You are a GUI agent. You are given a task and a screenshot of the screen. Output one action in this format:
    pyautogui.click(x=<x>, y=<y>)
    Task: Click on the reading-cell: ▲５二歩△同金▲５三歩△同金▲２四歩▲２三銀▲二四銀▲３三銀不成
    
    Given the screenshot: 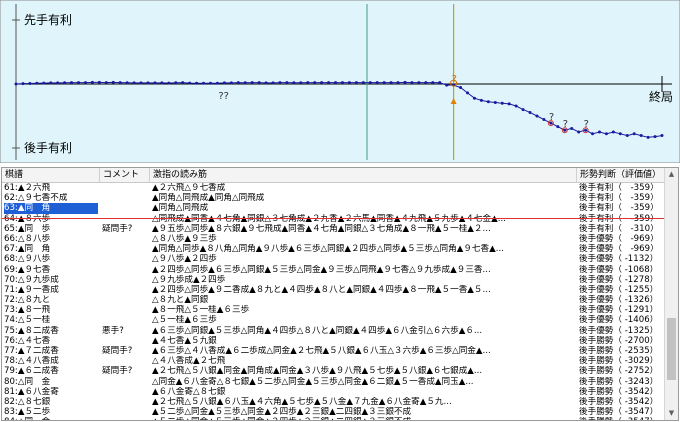 What is the action you would take?
    pyautogui.click(x=362, y=418)
    